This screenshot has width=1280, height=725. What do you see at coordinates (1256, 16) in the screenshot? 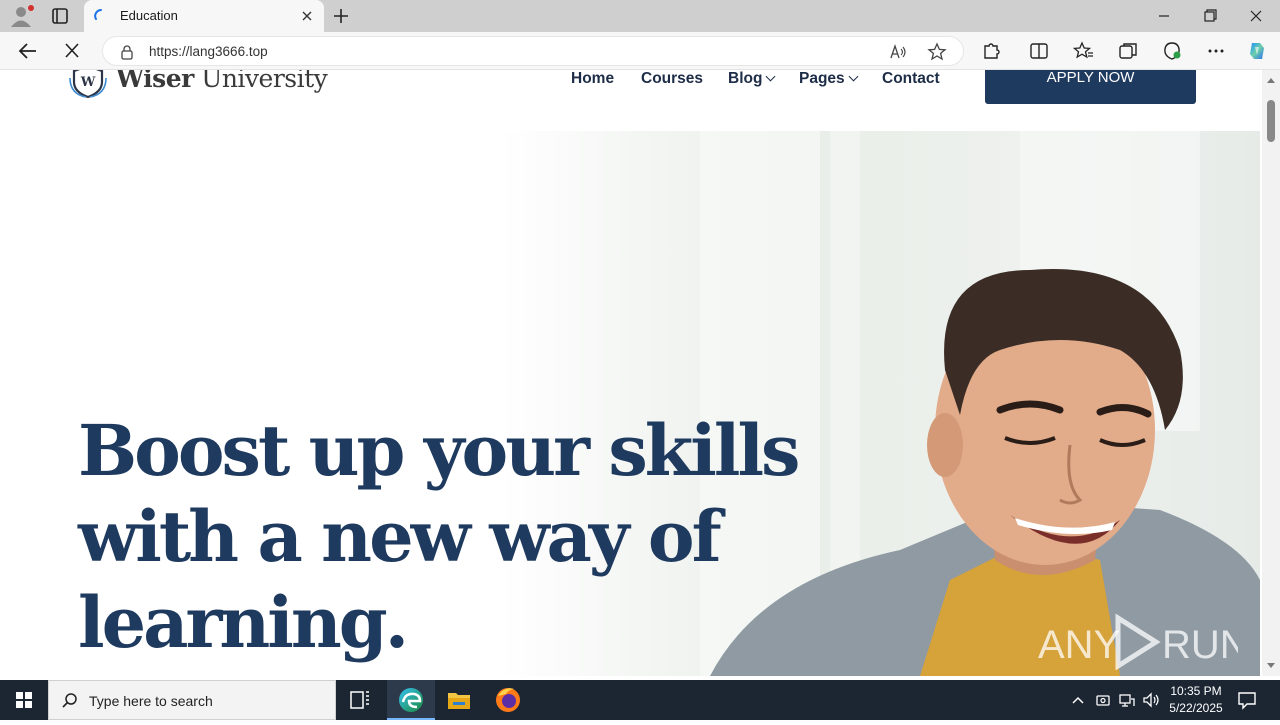
I see `close-window-icon` at bounding box center [1256, 16].